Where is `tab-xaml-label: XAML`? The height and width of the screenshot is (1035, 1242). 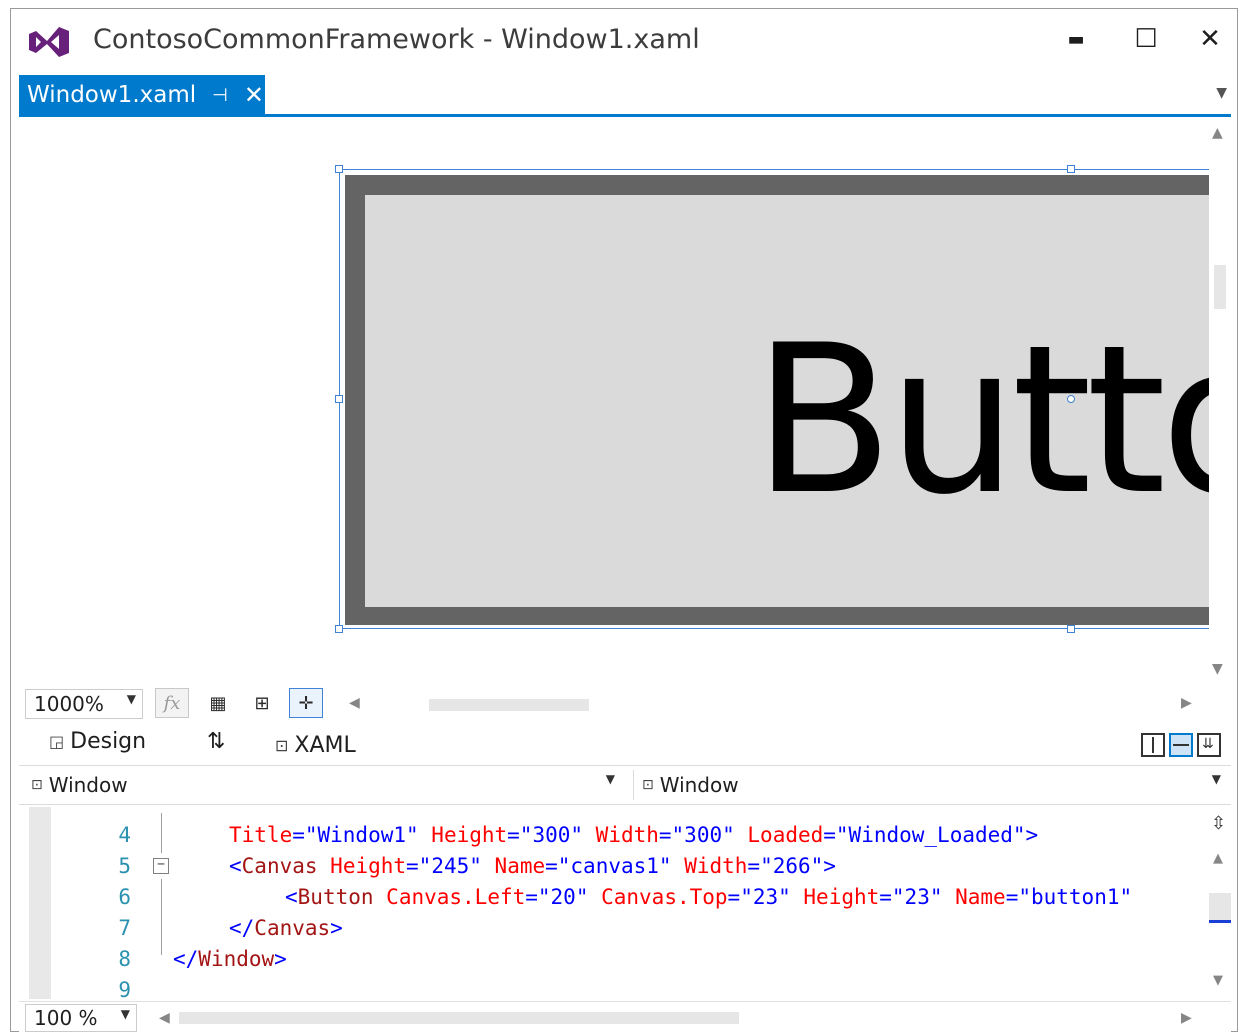 tab-xaml-label: XAML is located at coordinates (325, 745).